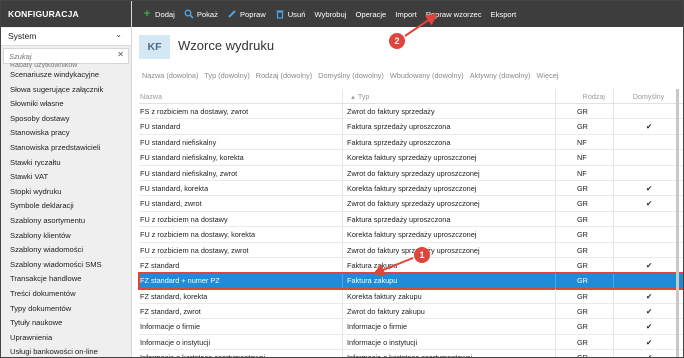  I want to click on edit-template-button-label: Popraw wzorzec, so click(453, 14).